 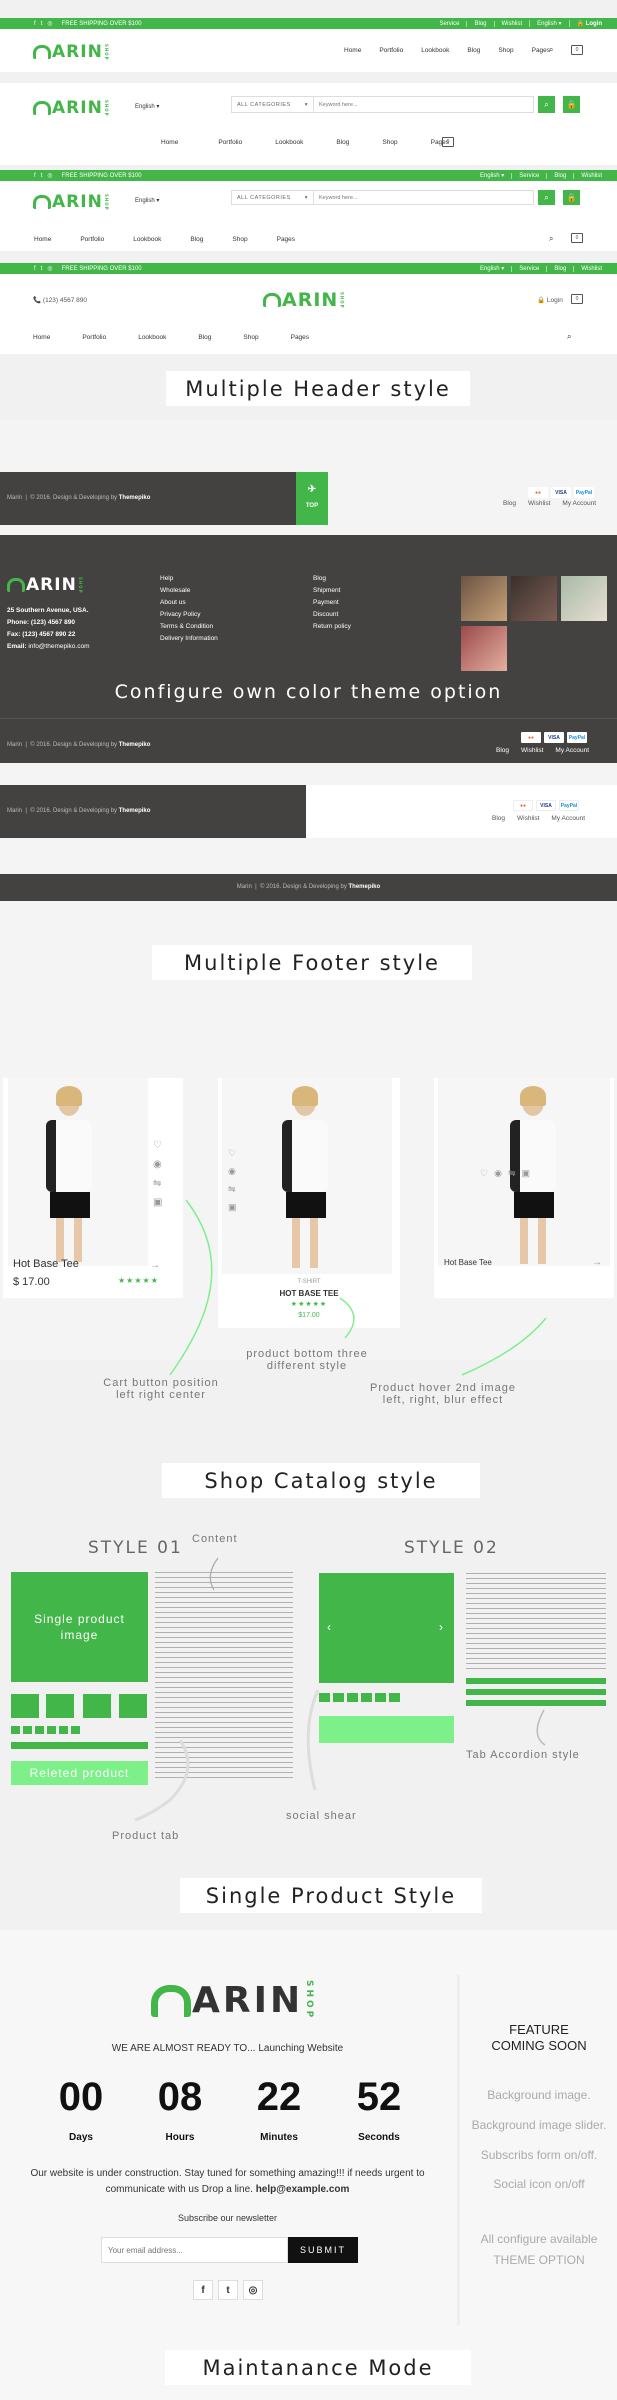 What do you see at coordinates (189, 603) in the screenshot?
I see `footer-link: About us` at bounding box center [189, 603].